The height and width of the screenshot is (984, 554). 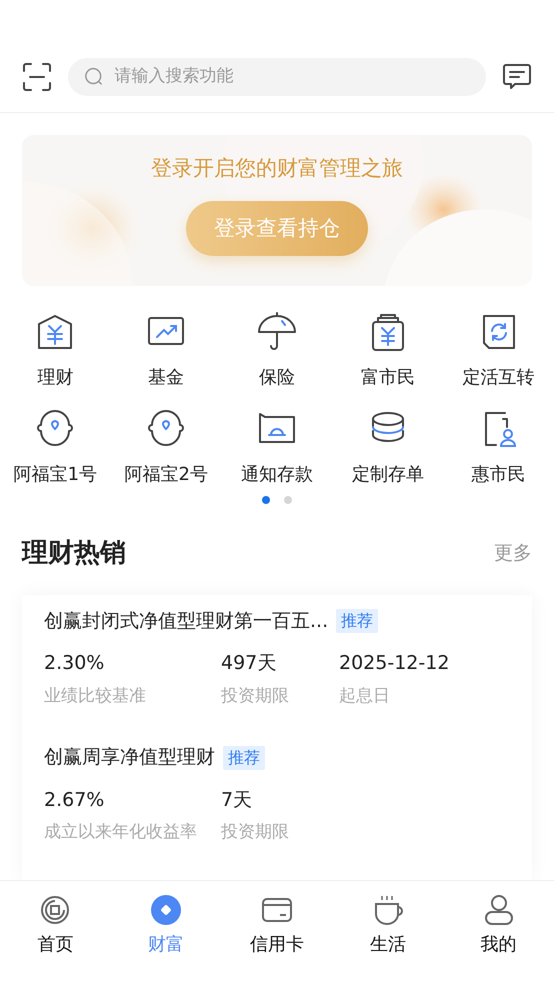 I want to click on shortcut-item: 定活互转, so click(x=498, y=350).